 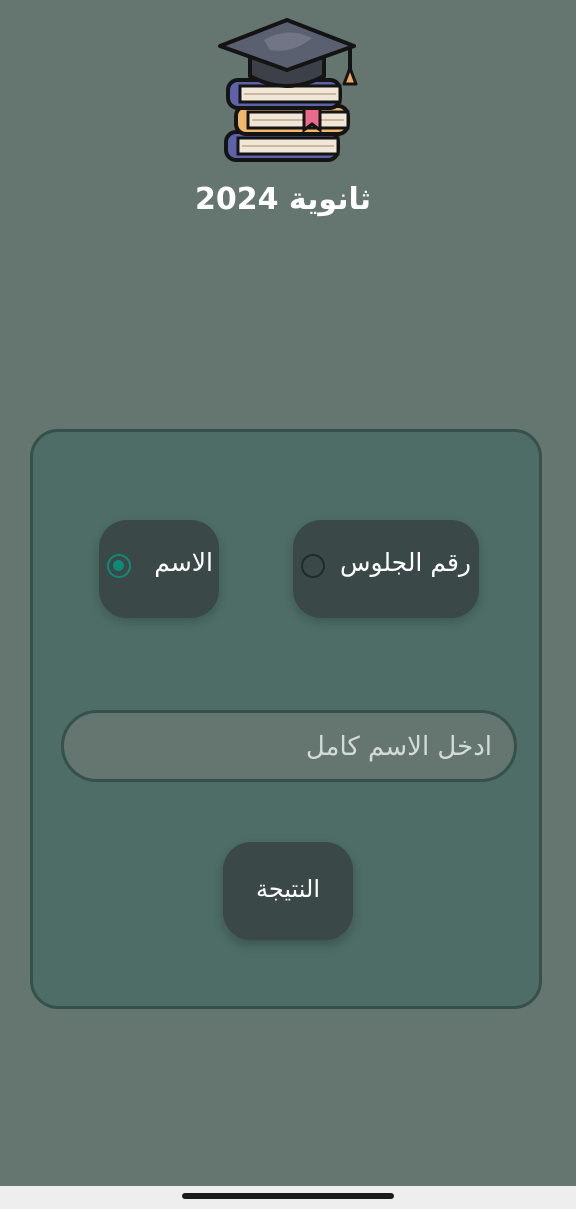 I want to click on radio-selected-icon, so click(x=119, y=566).